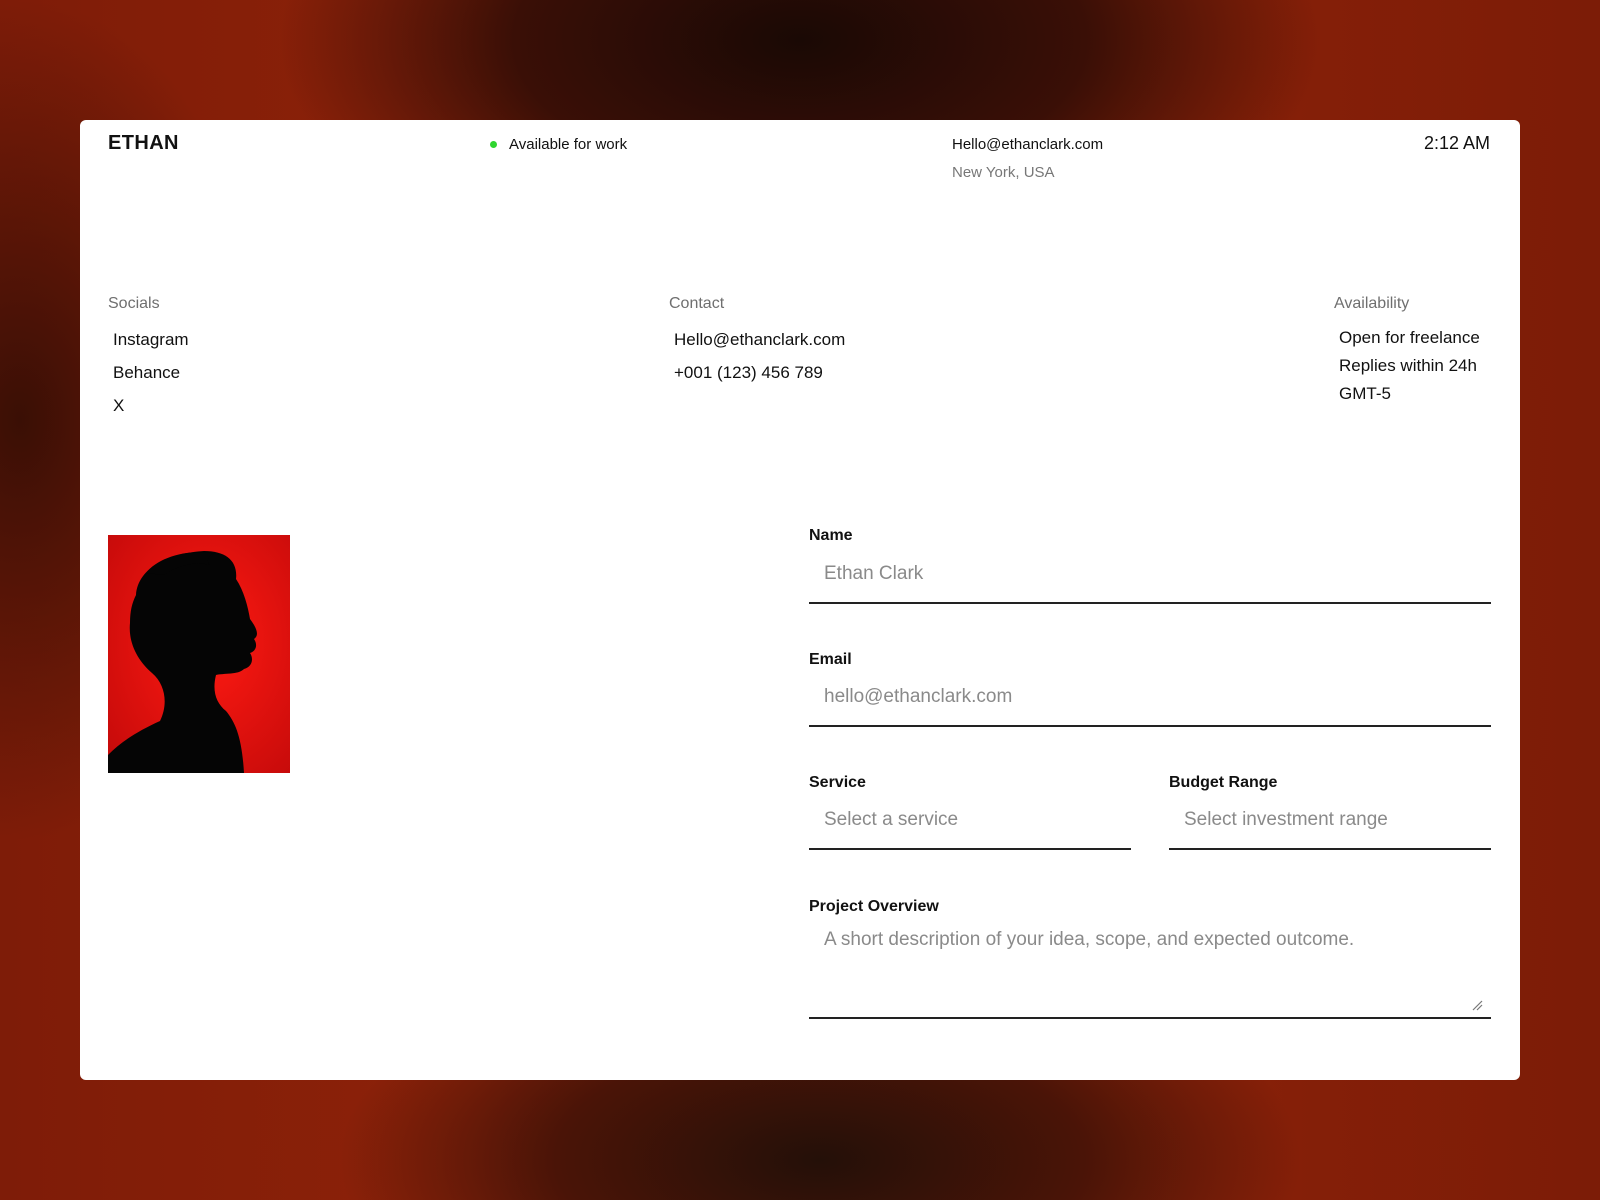 Image resolution: width=1600 pixels, height=1200 pixels. What do you see at coordinates (1409, 337) in the screenshot?
I see `availability-item-freelance: Open for freelance` at bounding box center [1409, 337].